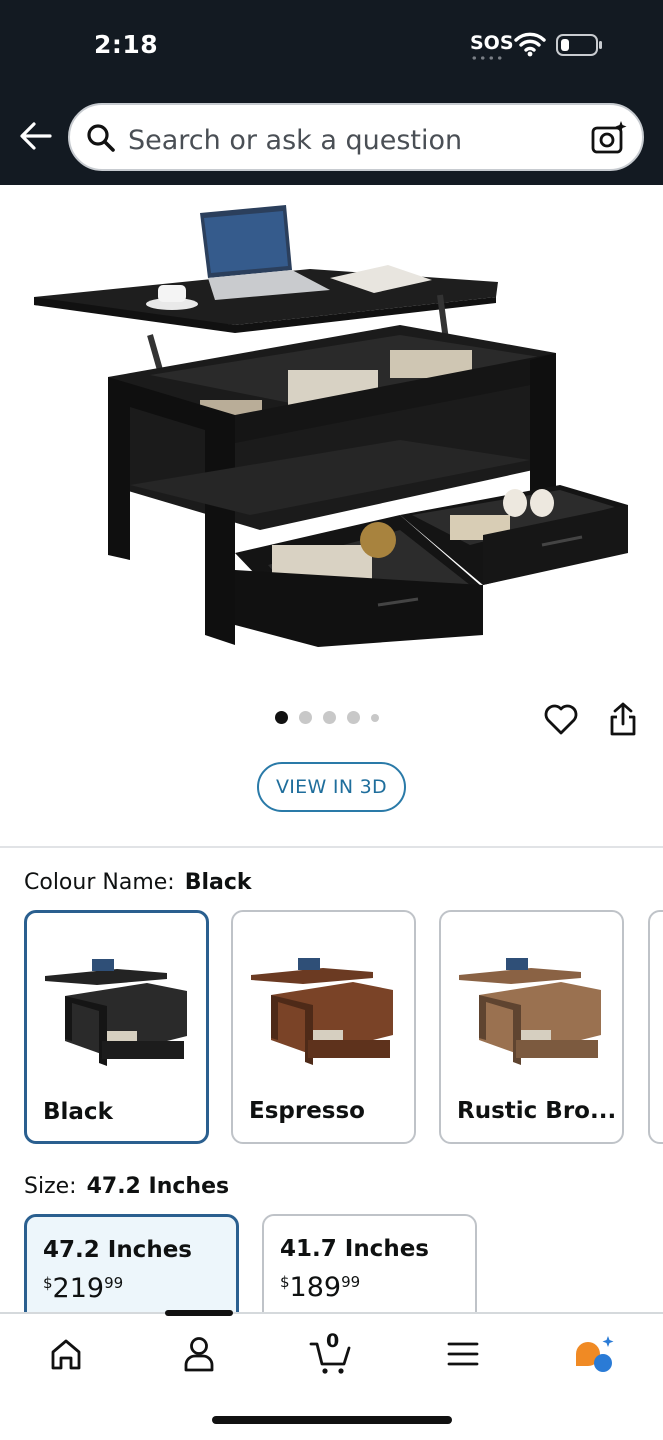 This screenshot has width=663, height=1440. What do you see at coordinates (609, 138) in the screenshot?
I see `camera-search-icon` at bounding box center [609, 138].